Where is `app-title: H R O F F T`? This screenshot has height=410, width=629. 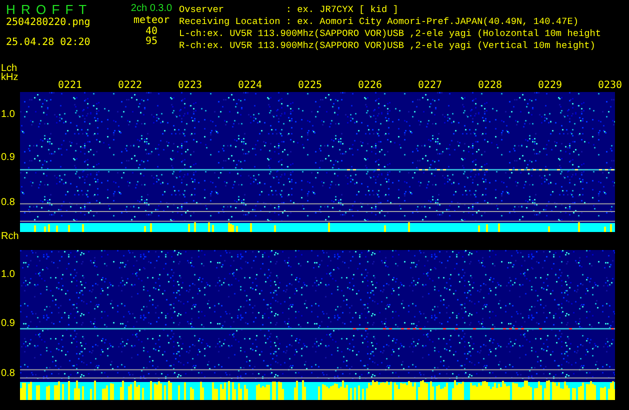 app-title: H R O F F T is located at coordinates (47, 9).